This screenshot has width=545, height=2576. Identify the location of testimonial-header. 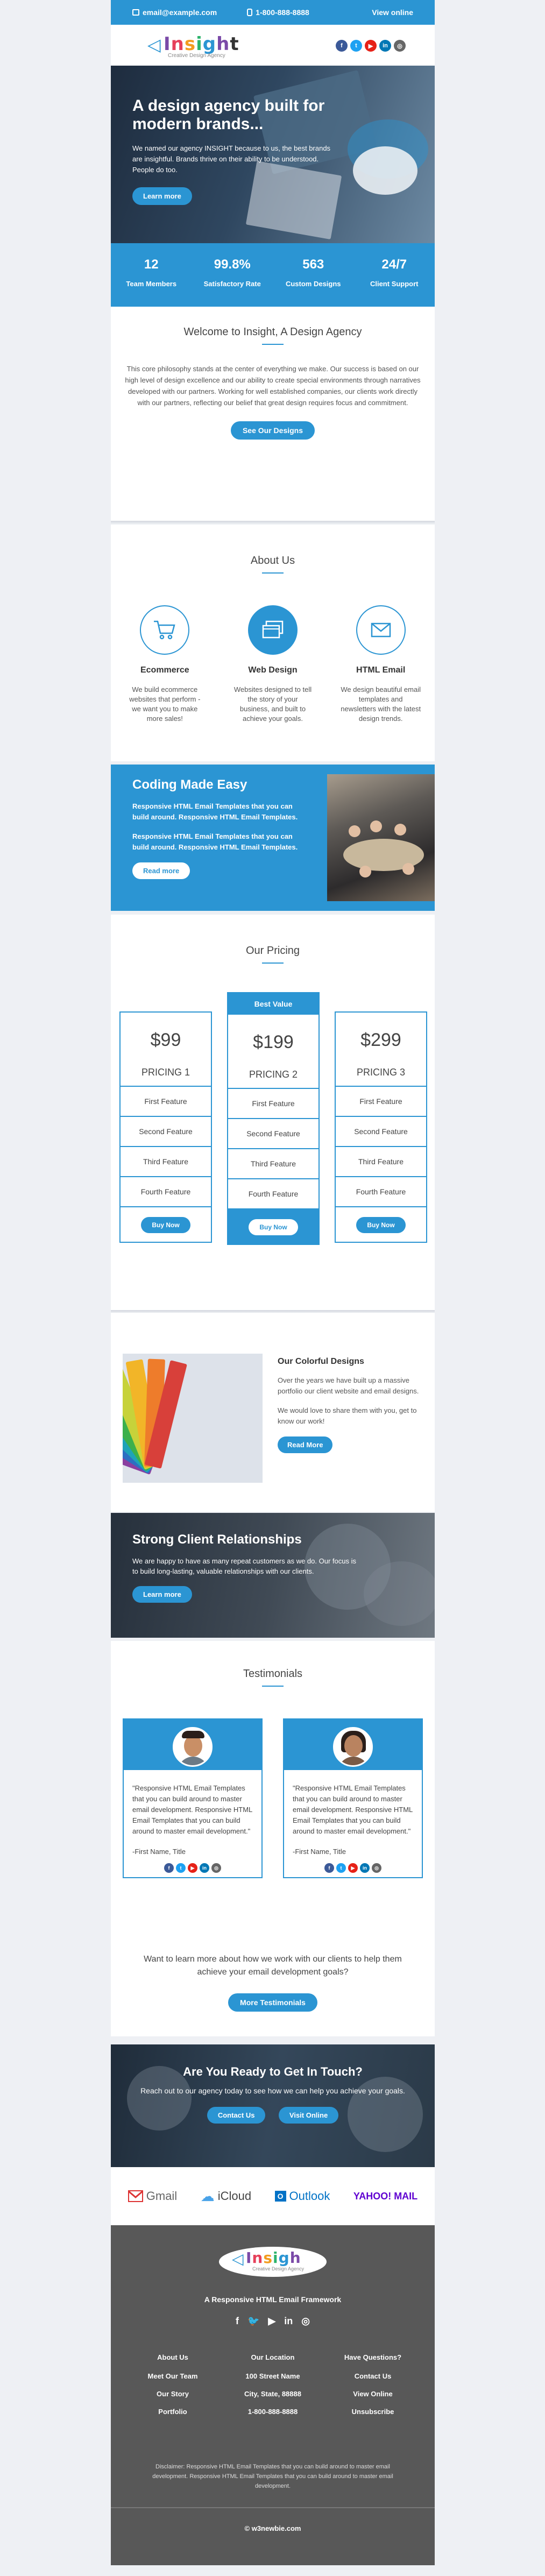
(192, 1744).